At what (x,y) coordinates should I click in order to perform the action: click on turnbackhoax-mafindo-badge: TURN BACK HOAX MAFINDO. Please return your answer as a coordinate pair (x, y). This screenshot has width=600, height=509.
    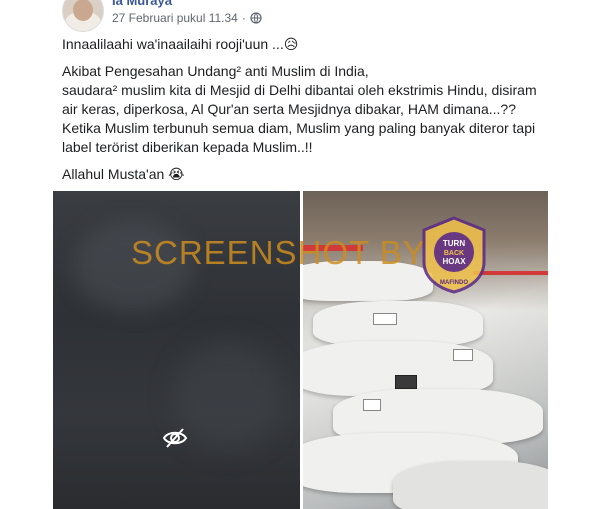
    Looking at the image, I should click on (454, 255).